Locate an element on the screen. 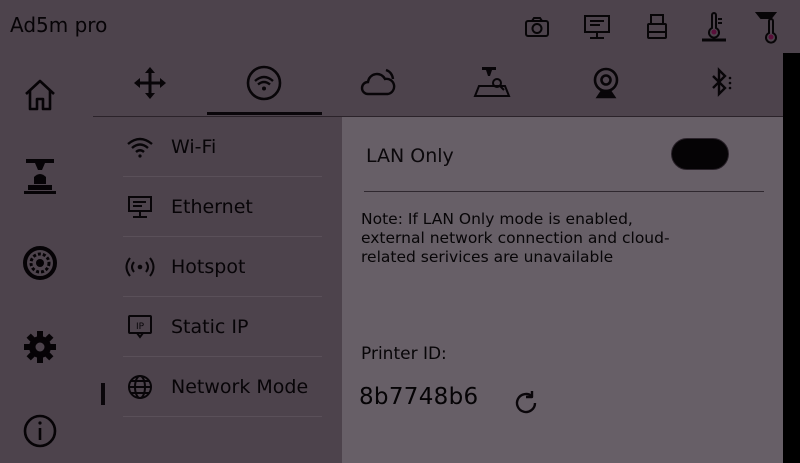 The width and height of the screenshot is (800, 463). tab-move-axes is located at coordinates (150, 85).